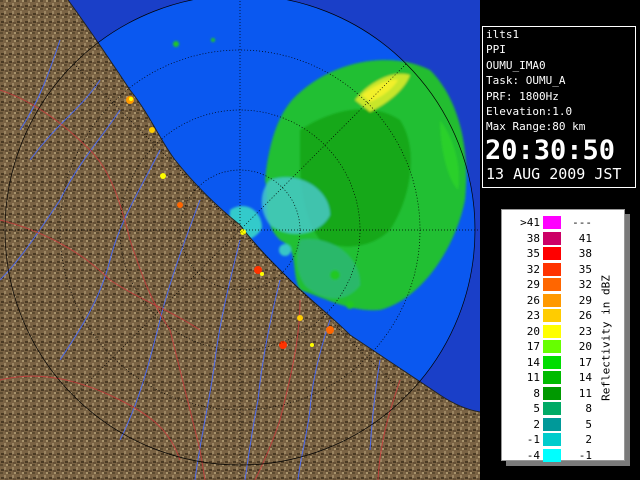 This screenshot has height=480, width=640. I want to click on legend-low-value: 17, so click(533, 346).